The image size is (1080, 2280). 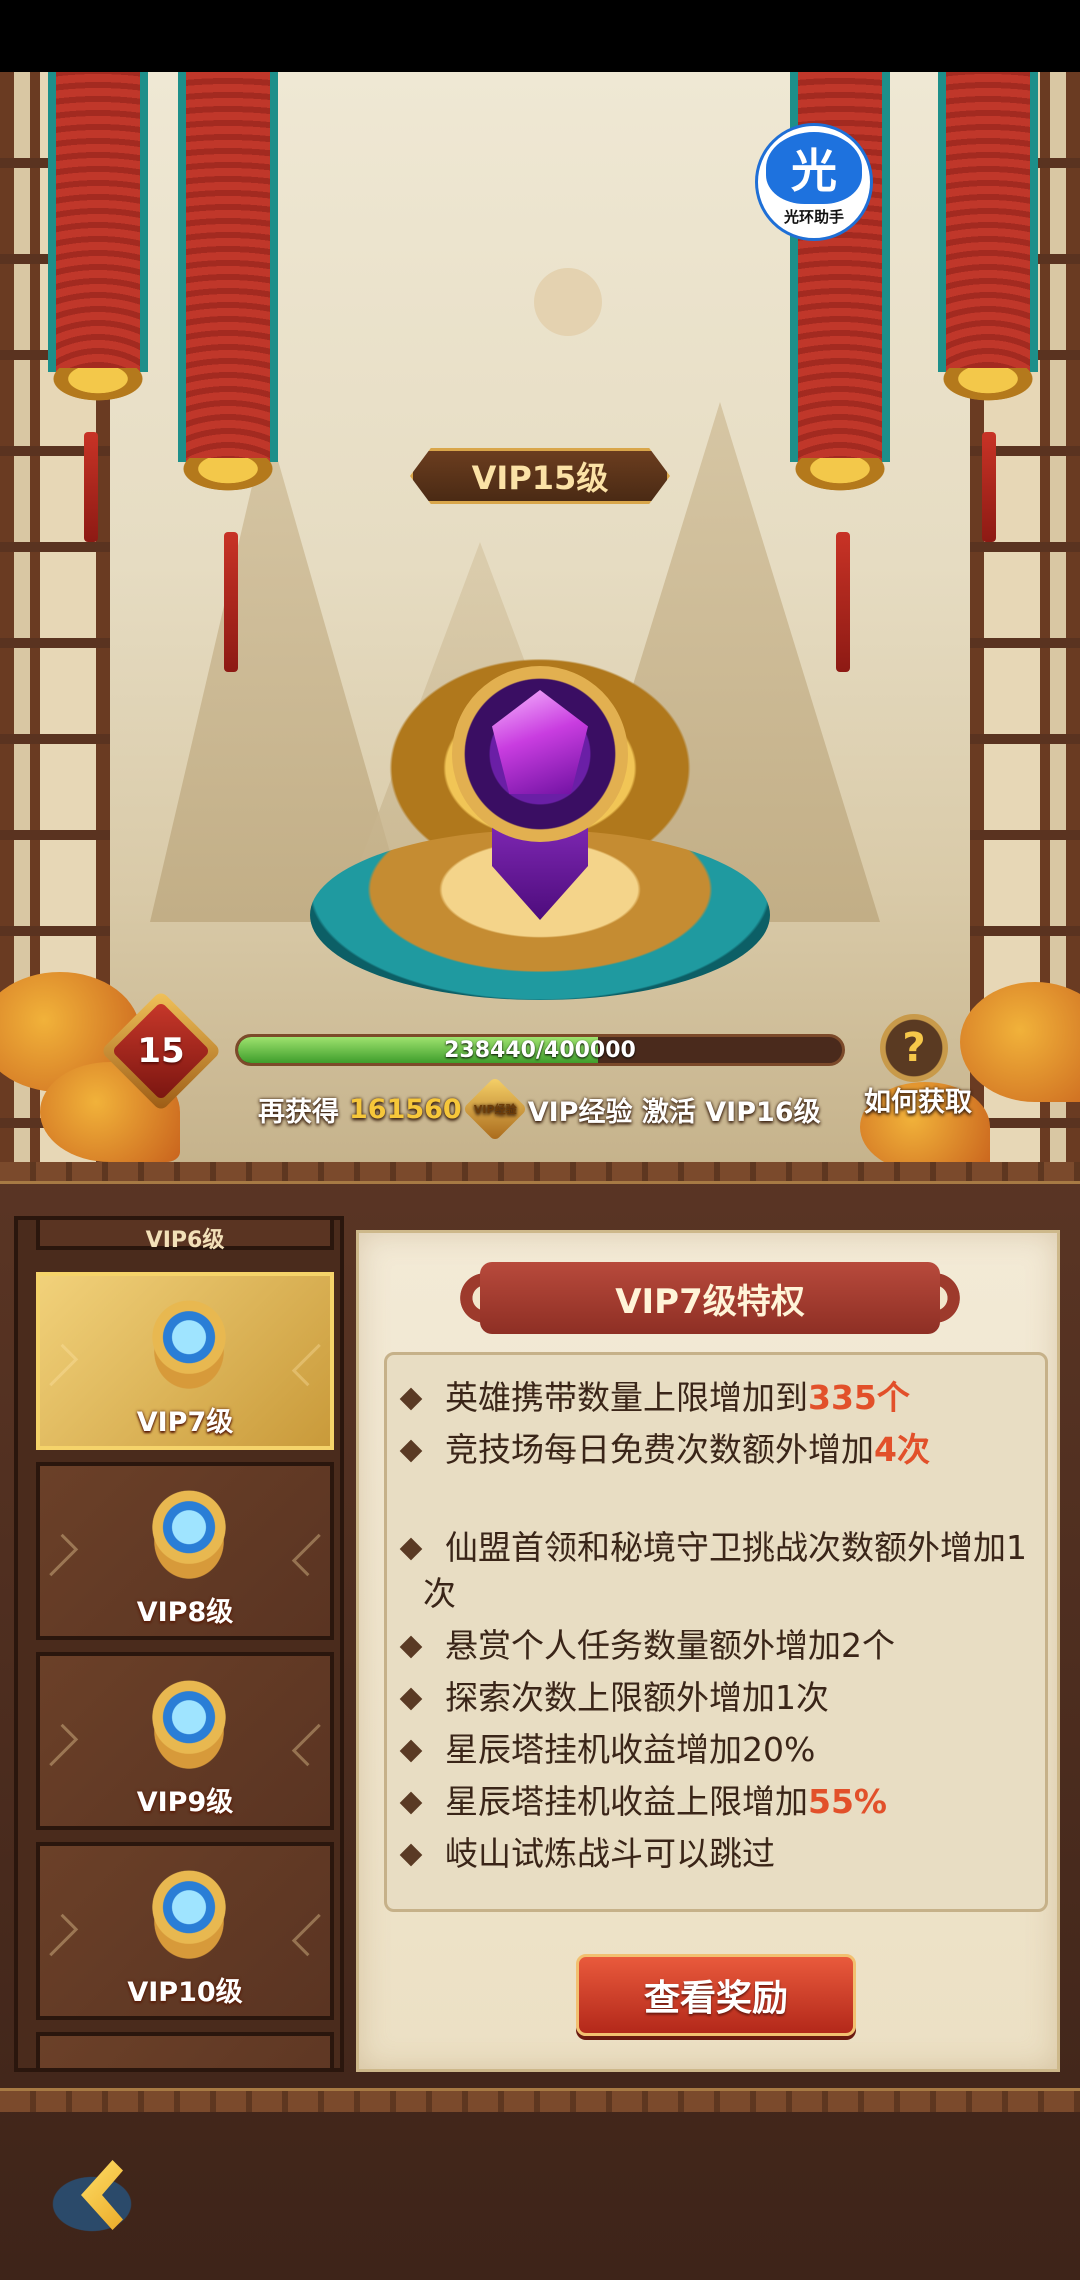 I want to click on vip-list-item-label: VIP8级, so click(x=185, y=1612).